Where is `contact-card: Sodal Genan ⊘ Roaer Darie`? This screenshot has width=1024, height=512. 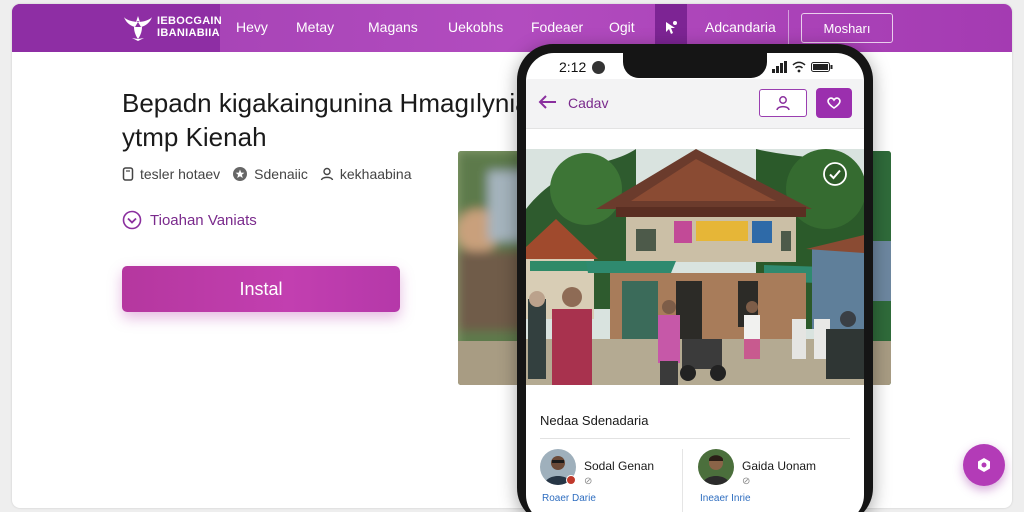
contact-card: Sodal Genan ⊘ Roaer Darie is located at coordinates (615, 480).